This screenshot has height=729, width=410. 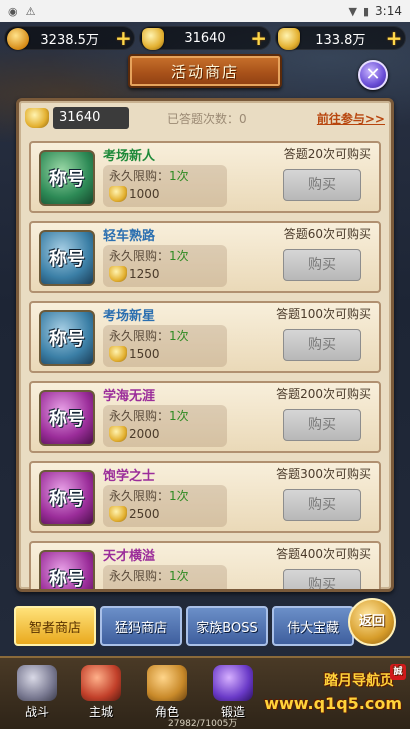 I want to click on item-name: 考场新星, so click(x=129, y=316).